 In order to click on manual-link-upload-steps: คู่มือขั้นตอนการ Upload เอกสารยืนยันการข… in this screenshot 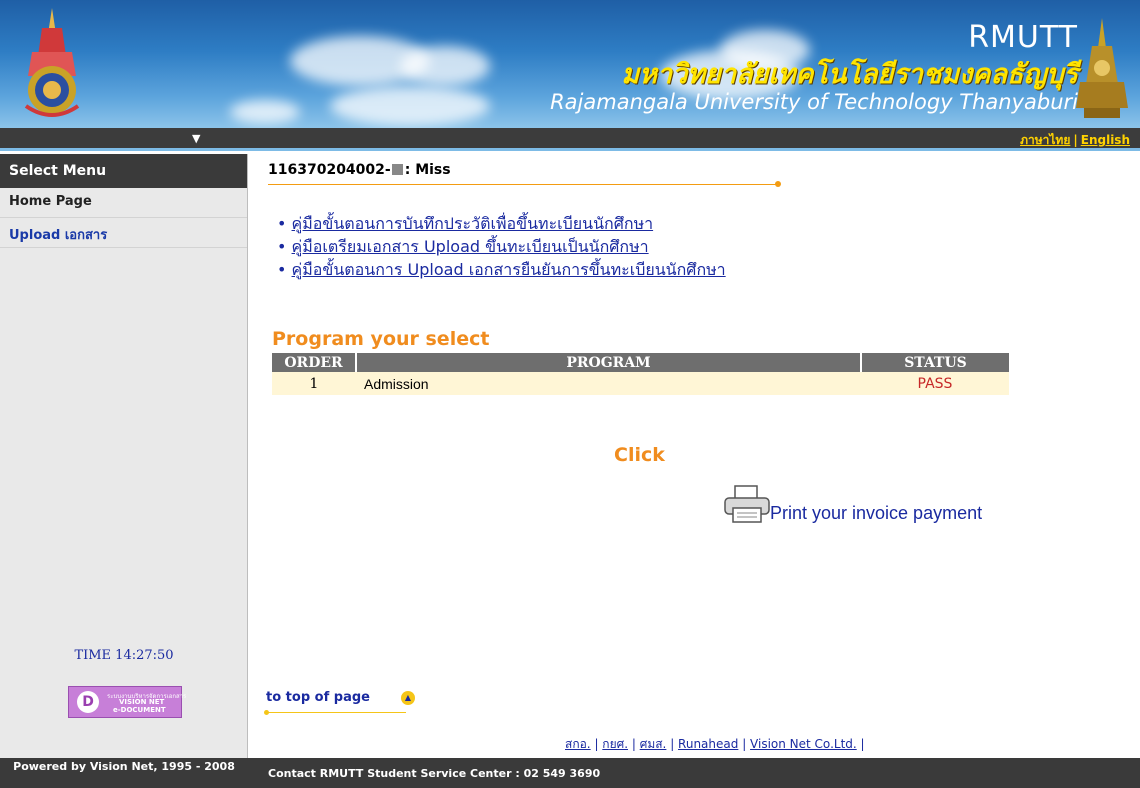, I will do `click(509, 269)`.